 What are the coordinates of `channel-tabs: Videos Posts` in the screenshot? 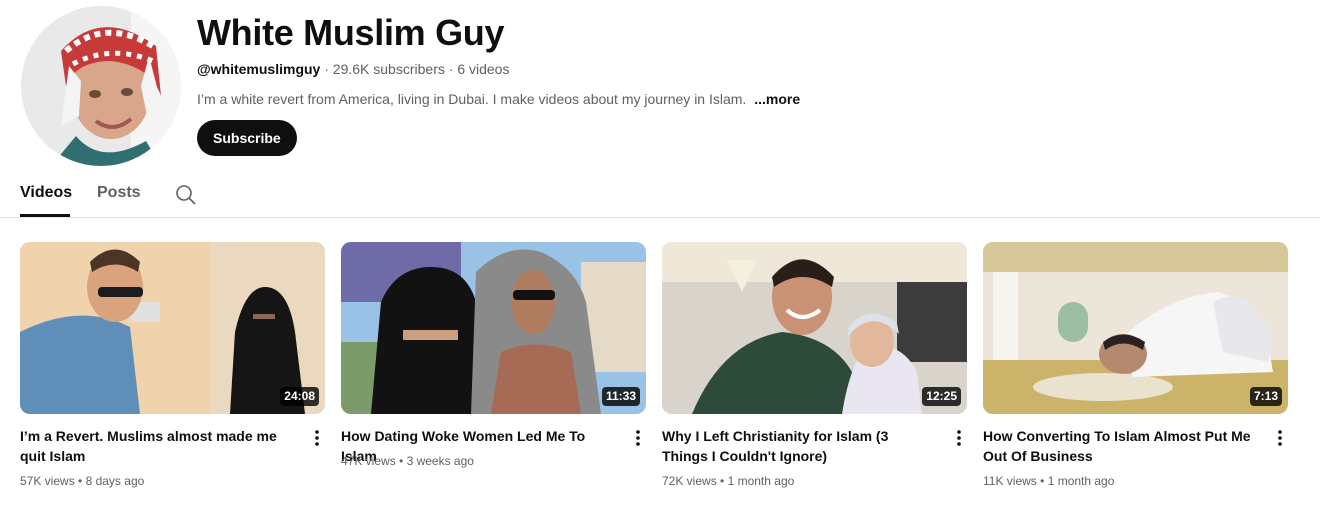 It's located at (660, 195).